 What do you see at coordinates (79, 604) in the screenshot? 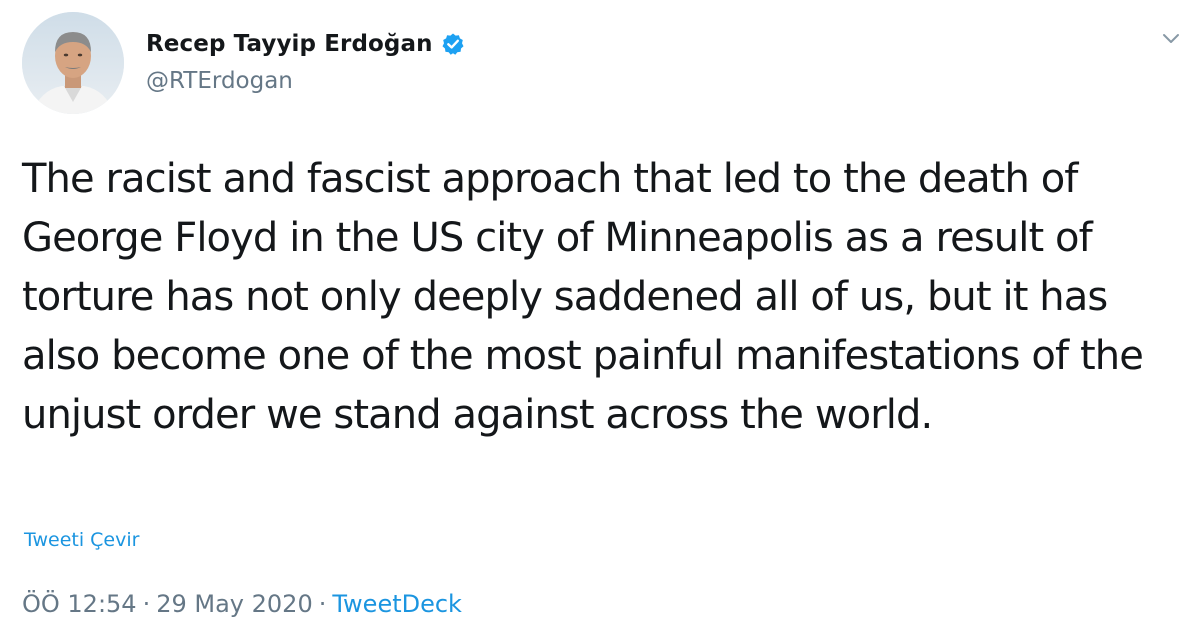
I see `tweet-time: ÖÖ 12:54` at bounding box center [79, 604].